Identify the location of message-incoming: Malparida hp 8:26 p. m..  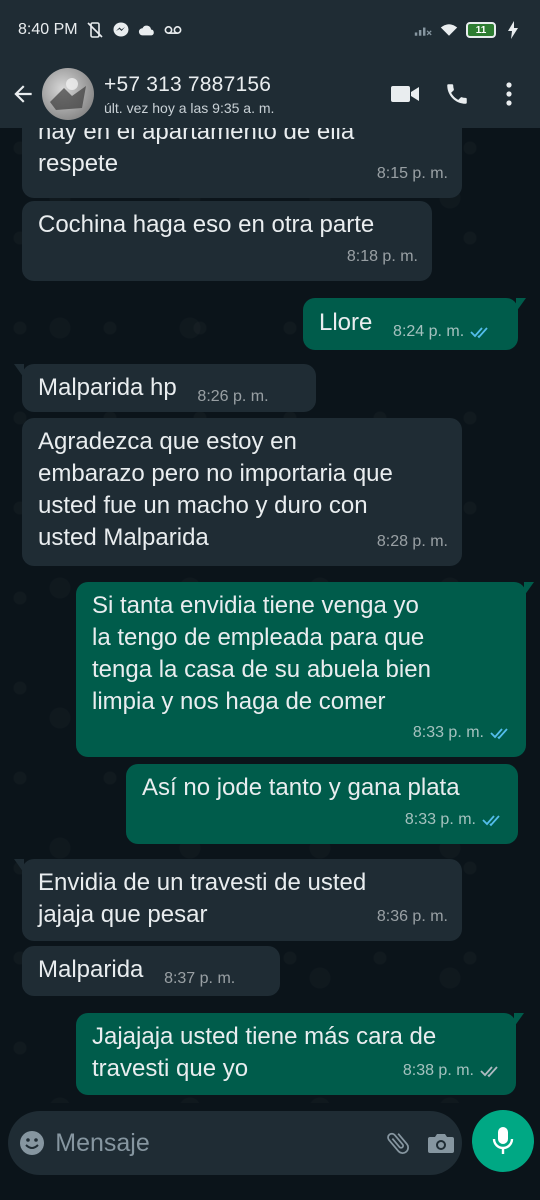
(165, 388).